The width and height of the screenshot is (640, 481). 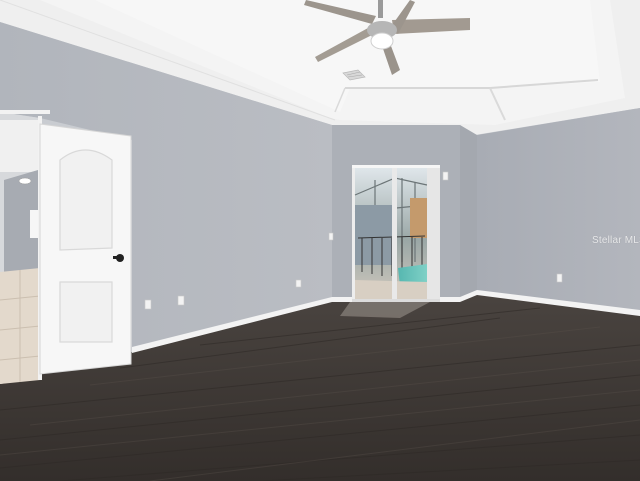 I want to click on sliding-glass-door, so click(x=396, y=233).